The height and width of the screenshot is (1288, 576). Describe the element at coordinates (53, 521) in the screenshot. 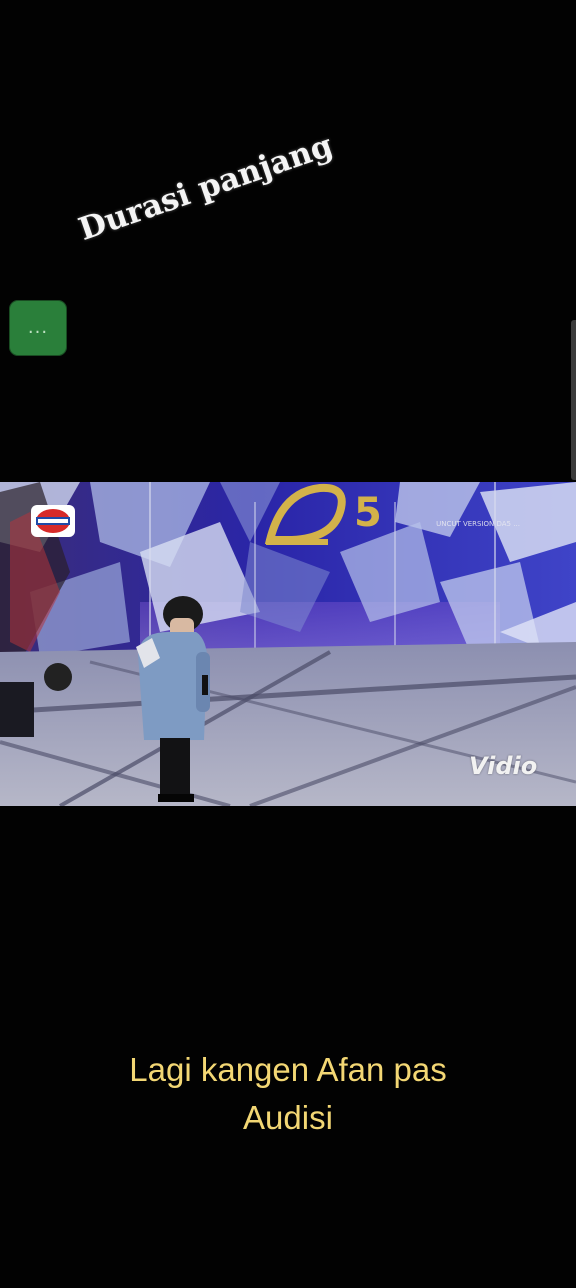

I see `indosiar-logo-icon` at that location.